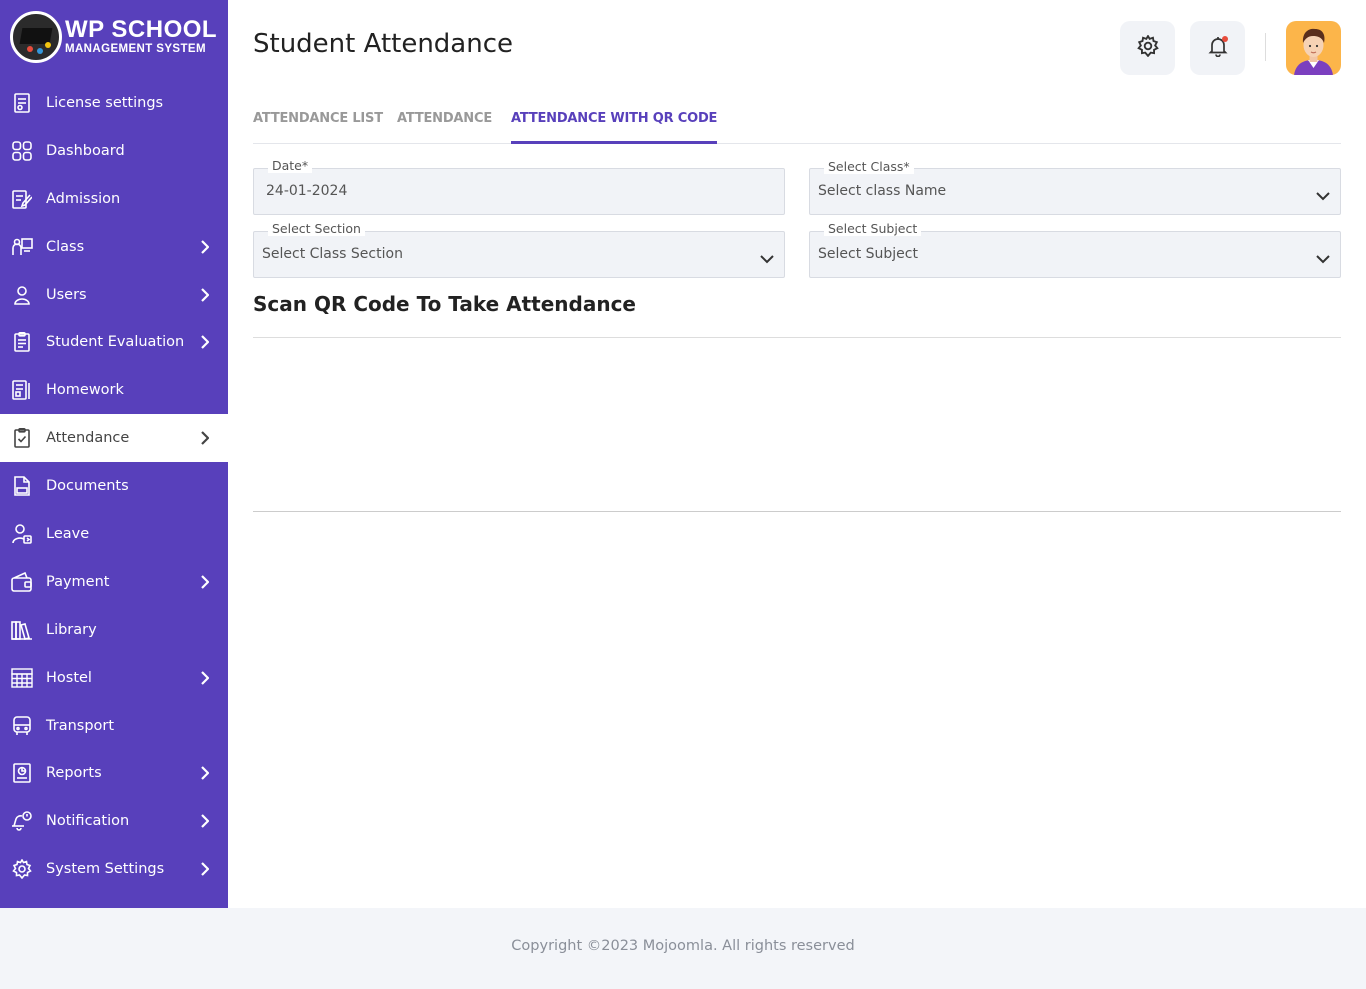 The image size is (1366, 989). I want to click on subject-label: Select Subject, so click(873, 229).